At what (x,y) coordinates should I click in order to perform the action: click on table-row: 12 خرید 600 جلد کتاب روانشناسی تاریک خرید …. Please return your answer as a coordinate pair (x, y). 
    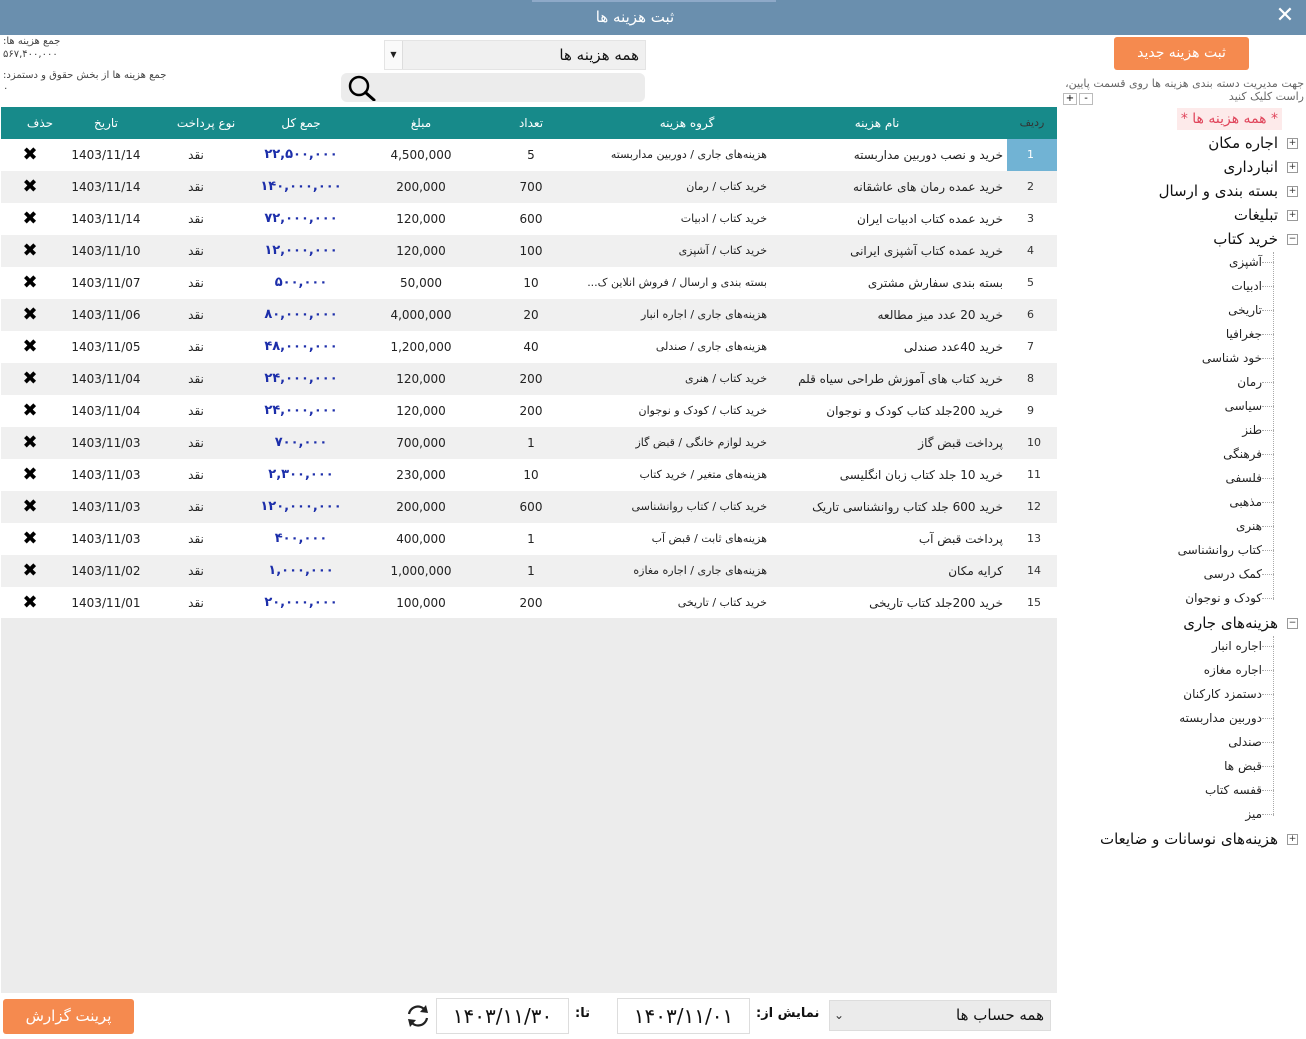
    Looking at the image, I should click on (529, 507).